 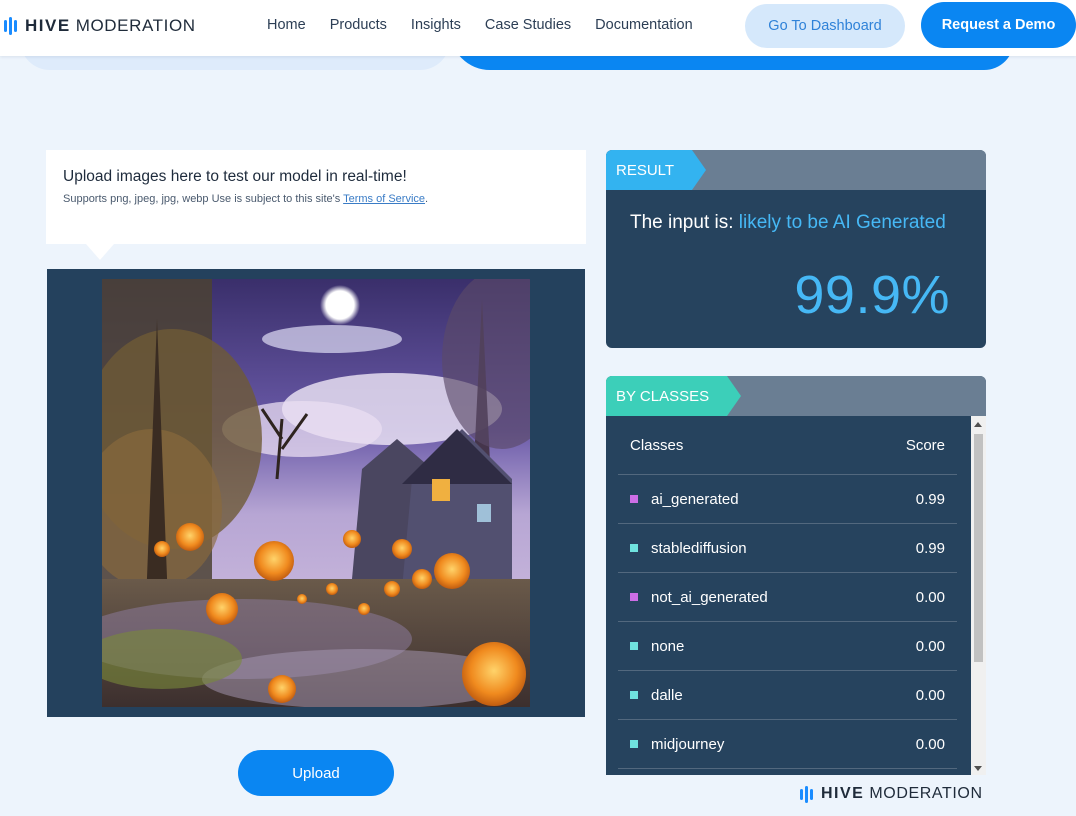 What do you see at coordinates (978, 548) in the screenshot?
I see `scrollbar-thumb` at bounding box center [978, 548].